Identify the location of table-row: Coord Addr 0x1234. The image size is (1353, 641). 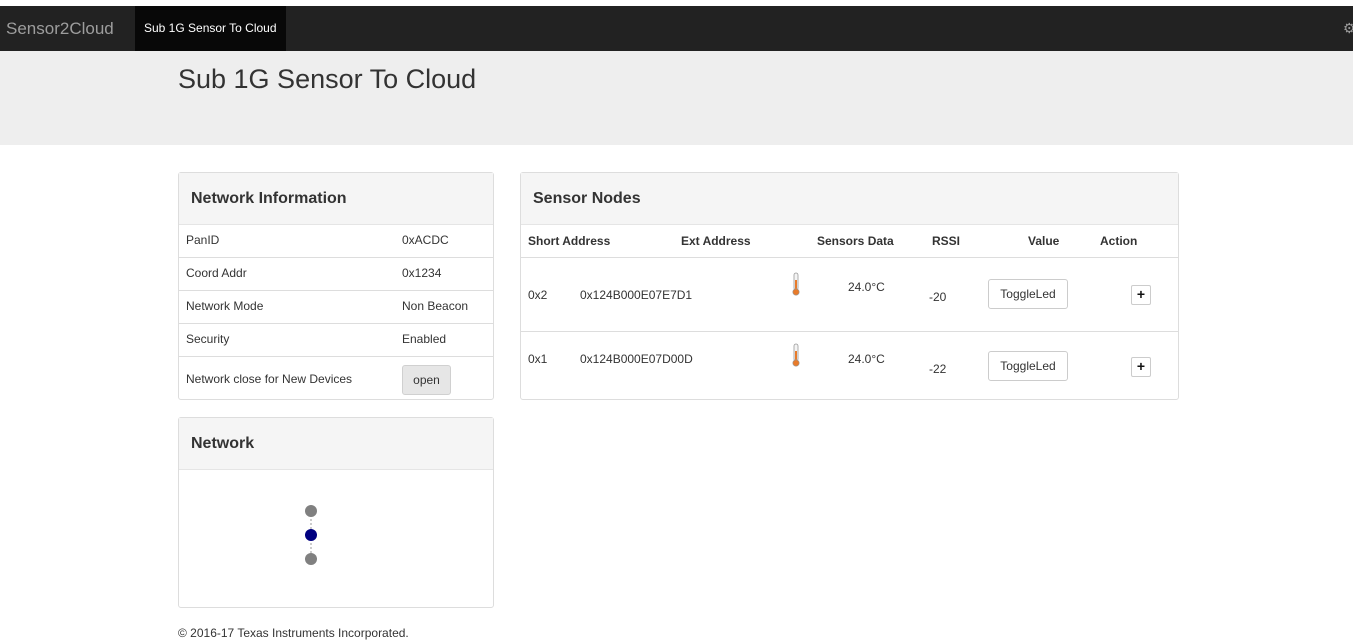
(336, 273).